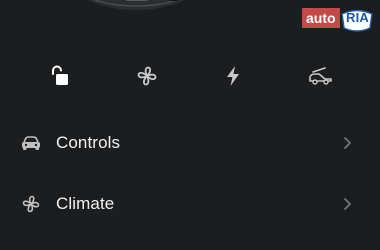 The height and width of the screenshot is (250, 380). I want to click on watermark-ria-text: RIA, so click(357, 17).